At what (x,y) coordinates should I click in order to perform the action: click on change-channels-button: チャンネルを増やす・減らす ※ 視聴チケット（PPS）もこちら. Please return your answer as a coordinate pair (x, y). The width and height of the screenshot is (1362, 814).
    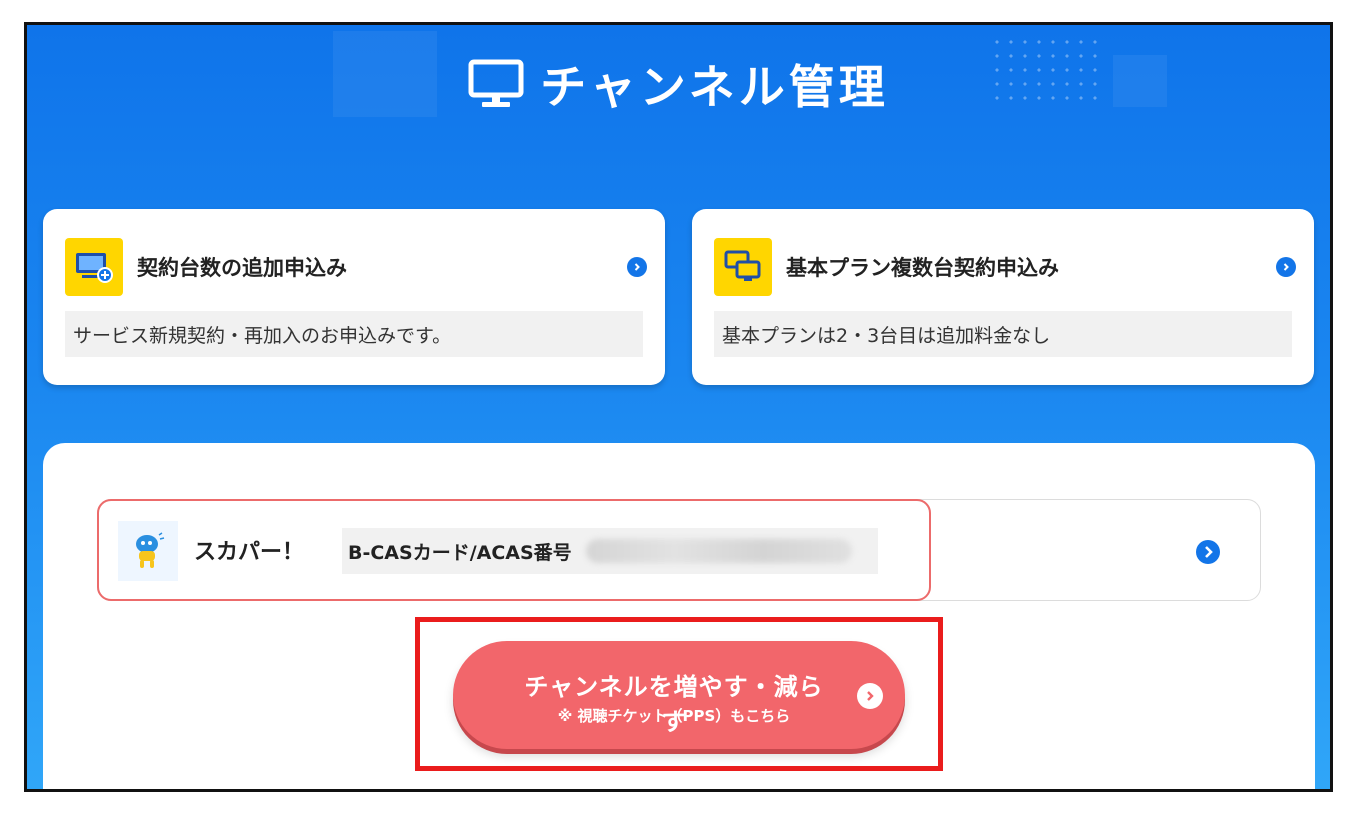
    Looking at the image, I should click on (679, 695).